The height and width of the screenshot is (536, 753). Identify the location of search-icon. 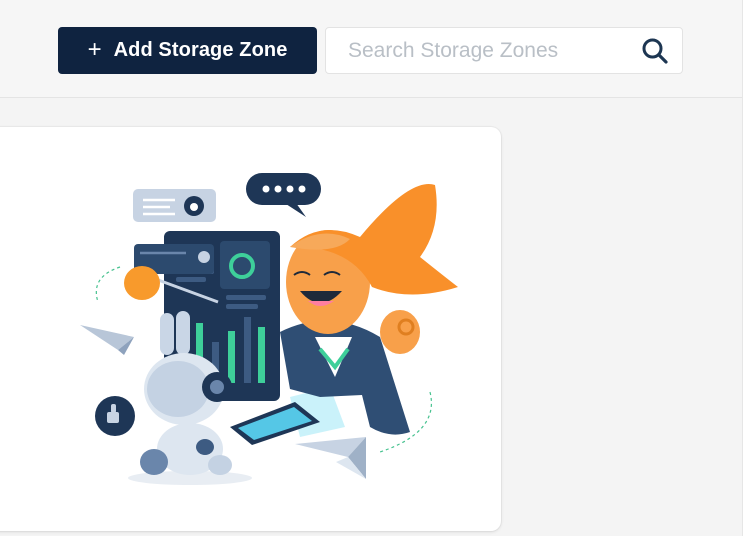
(655, 51).